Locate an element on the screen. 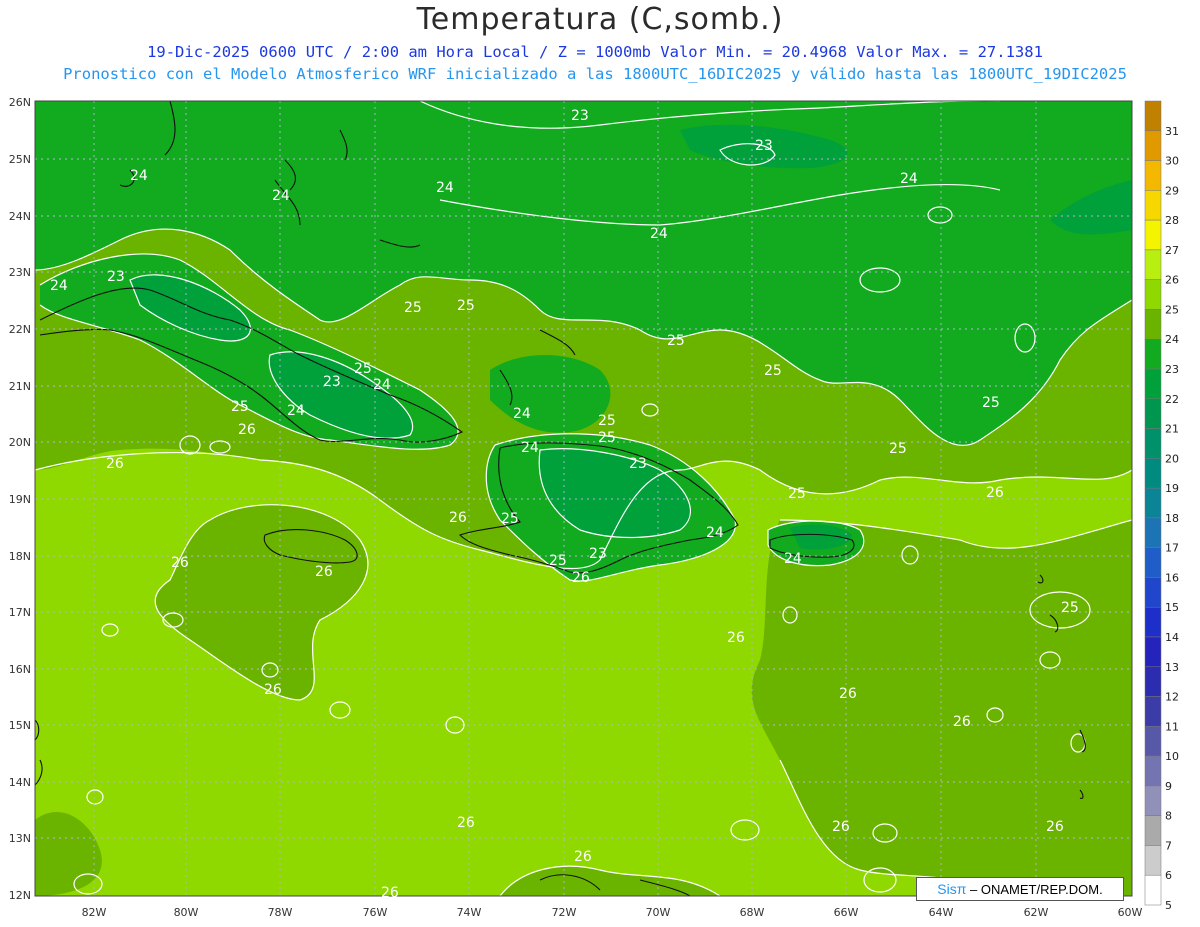  colorbar-label: 23 is located at coordinates (1172, 369).